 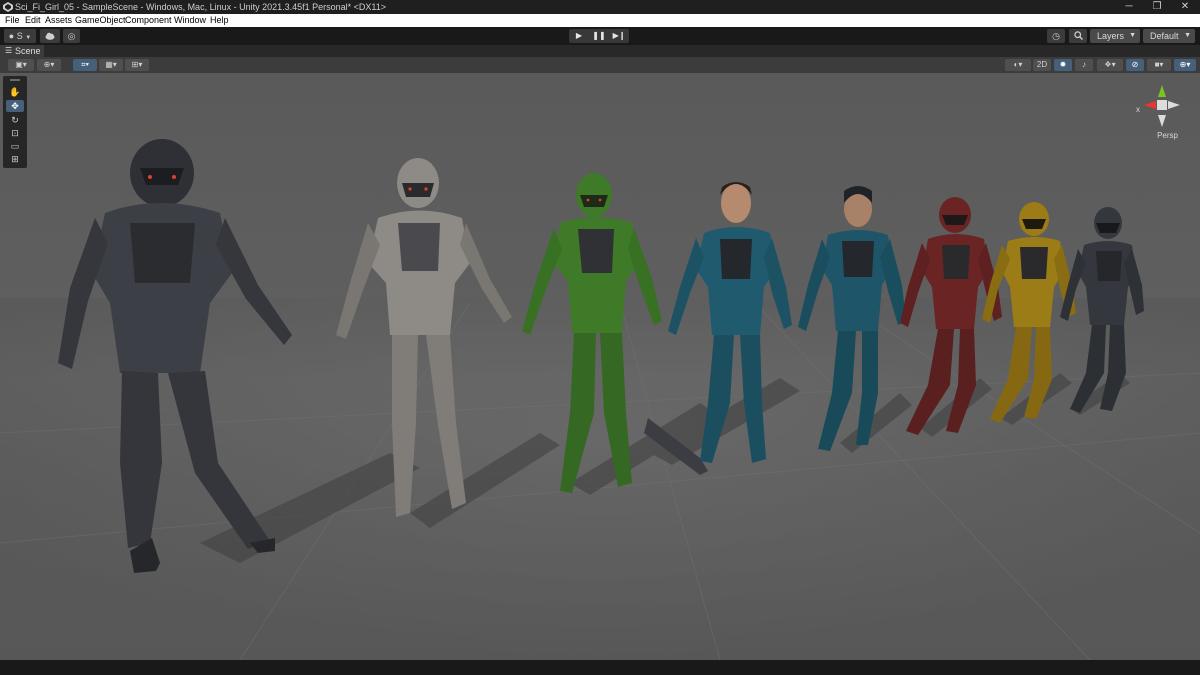 I want to click on history-button: ◷, so click(x=1056, y=36).